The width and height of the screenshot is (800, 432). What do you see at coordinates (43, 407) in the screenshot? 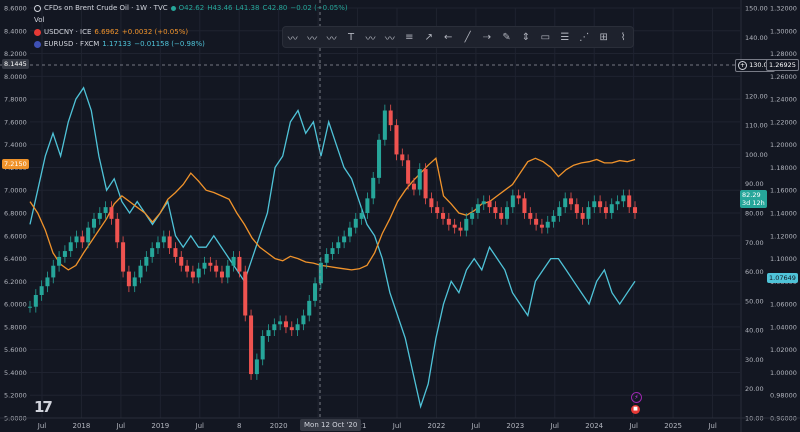
I see `tradingview-logo: 17` at bounding box center [43, 407].